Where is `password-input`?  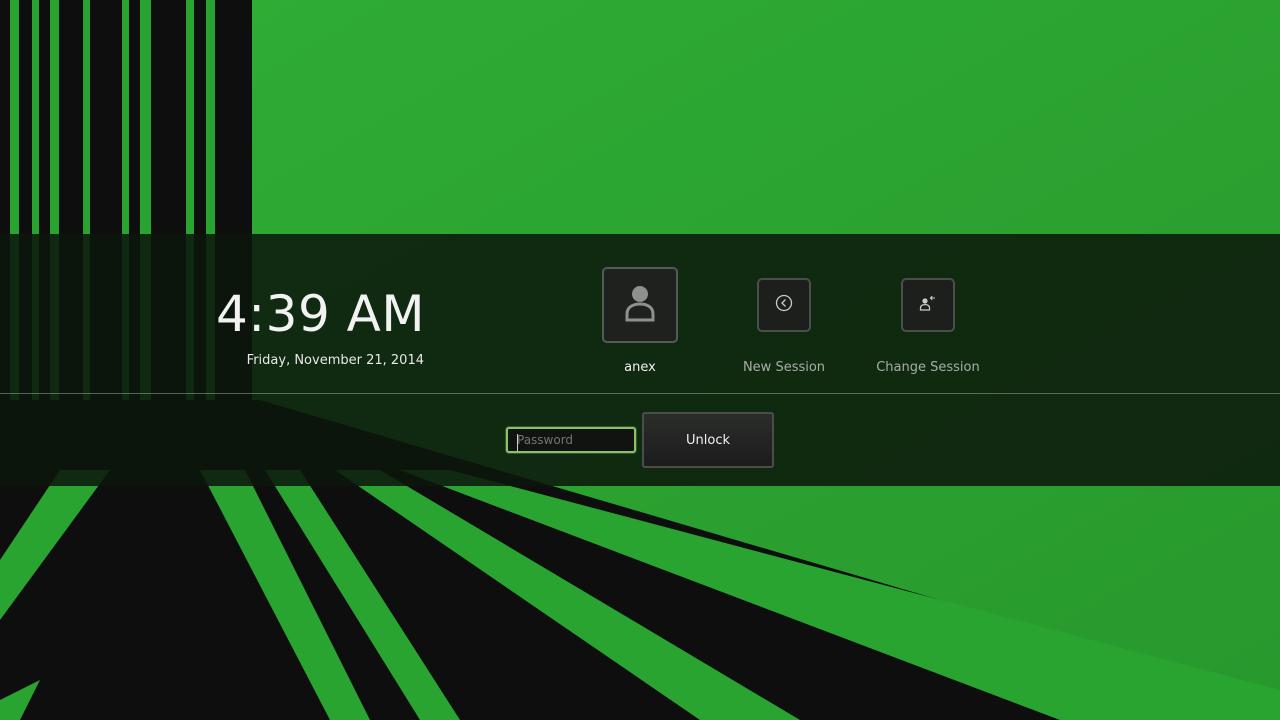
password-input is located at coordinates (571, 440).